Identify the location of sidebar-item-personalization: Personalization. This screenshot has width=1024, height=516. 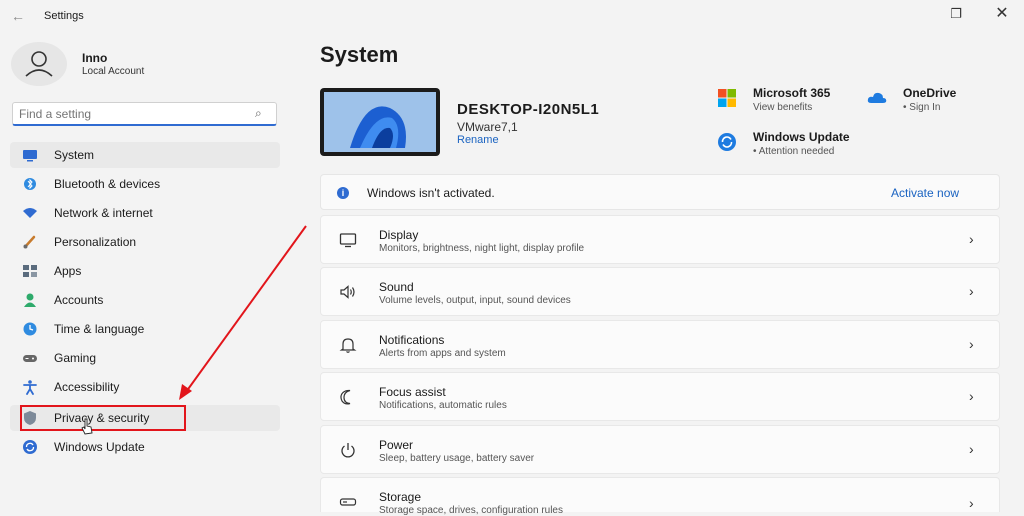
(145, 242).